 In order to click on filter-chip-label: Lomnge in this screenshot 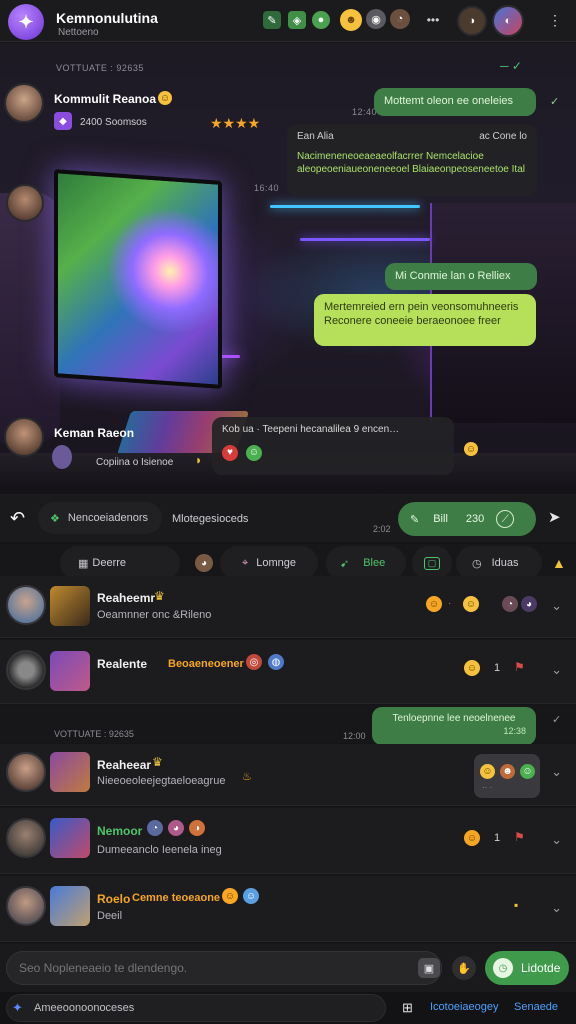, I will do `click(276, 563)`.